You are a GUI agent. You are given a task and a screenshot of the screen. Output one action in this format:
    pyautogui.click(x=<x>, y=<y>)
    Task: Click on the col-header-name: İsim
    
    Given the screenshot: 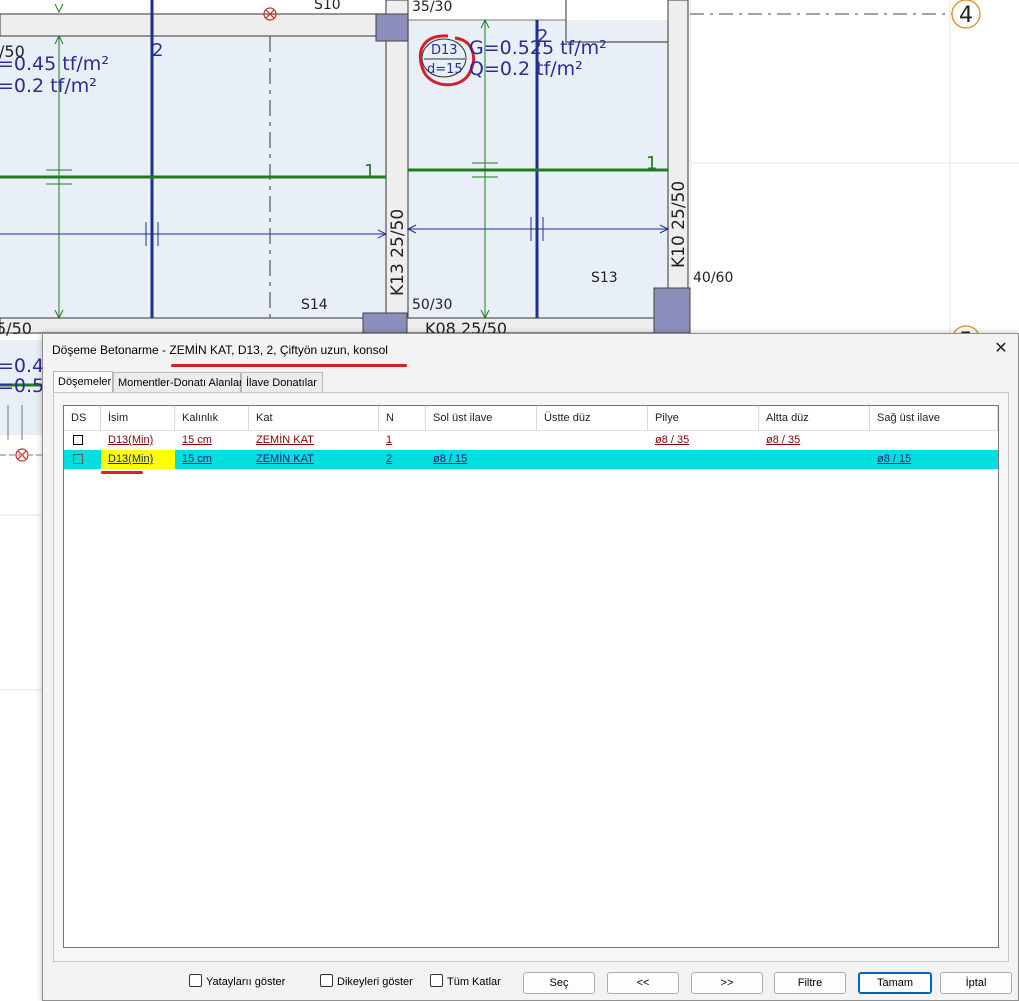 What is the action you would take?
    pyautogui.click(x=138, y=418)
    